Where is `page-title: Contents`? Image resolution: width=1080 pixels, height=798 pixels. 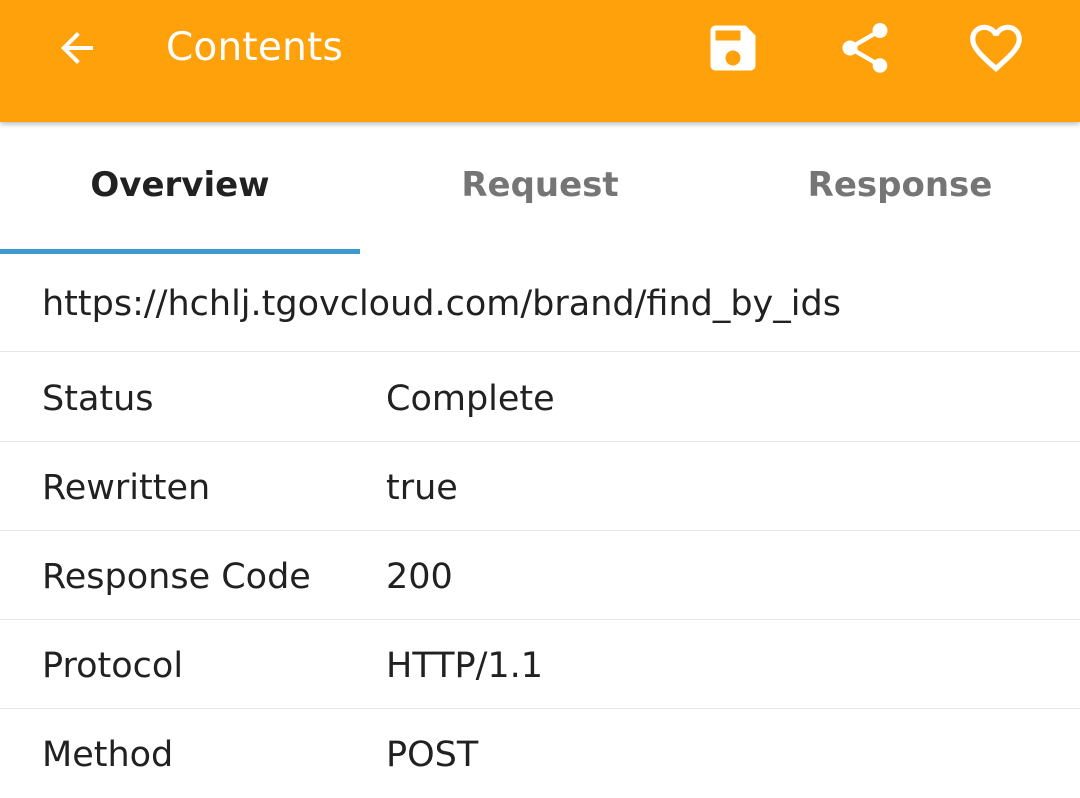
page-title: Contents is located at coordinates (255, 47).